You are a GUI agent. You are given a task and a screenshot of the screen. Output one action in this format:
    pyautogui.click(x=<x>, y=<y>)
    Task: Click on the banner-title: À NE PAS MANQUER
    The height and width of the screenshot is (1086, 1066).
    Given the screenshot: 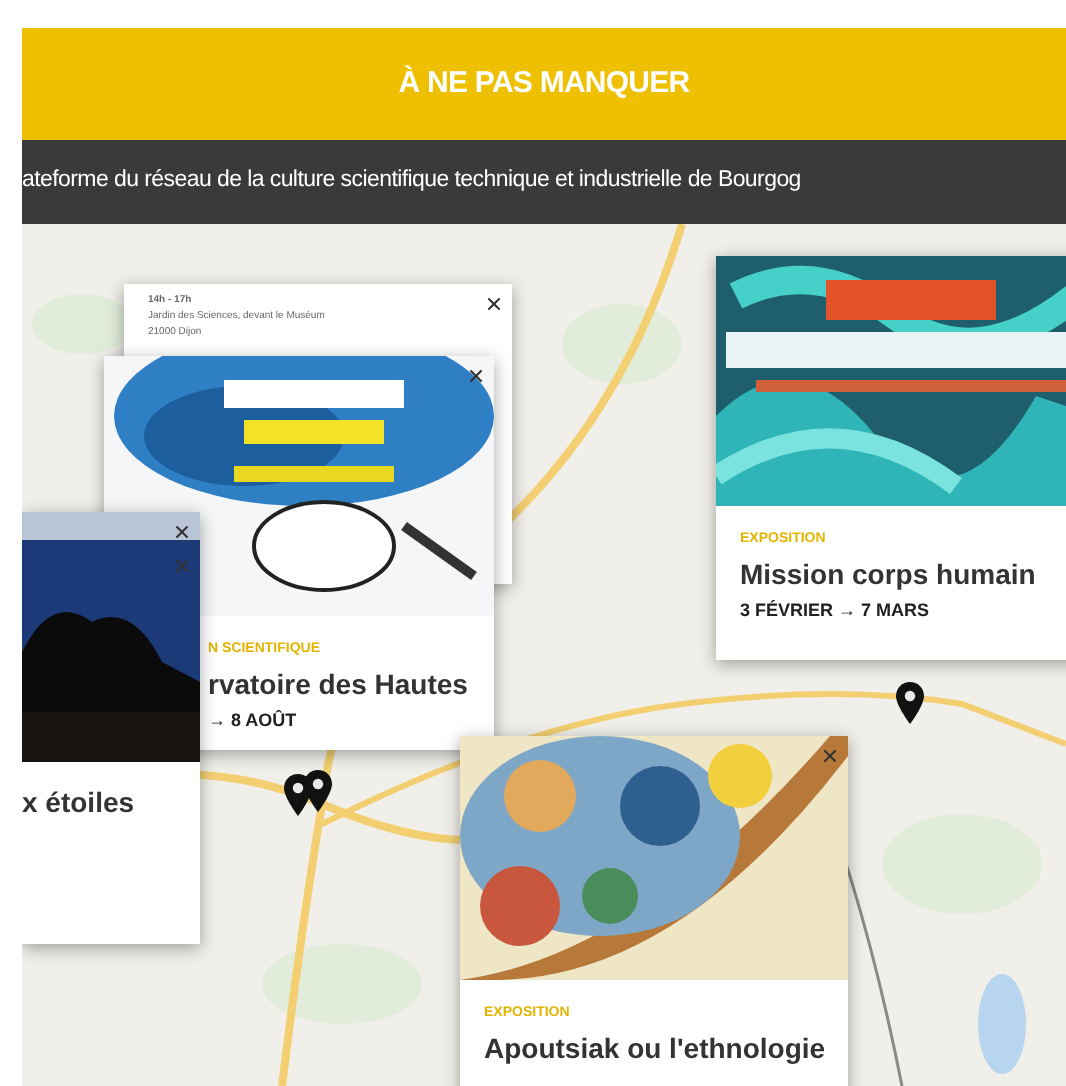 What is the action you would take?
    pyautogui.click(x=544, y=83)
    